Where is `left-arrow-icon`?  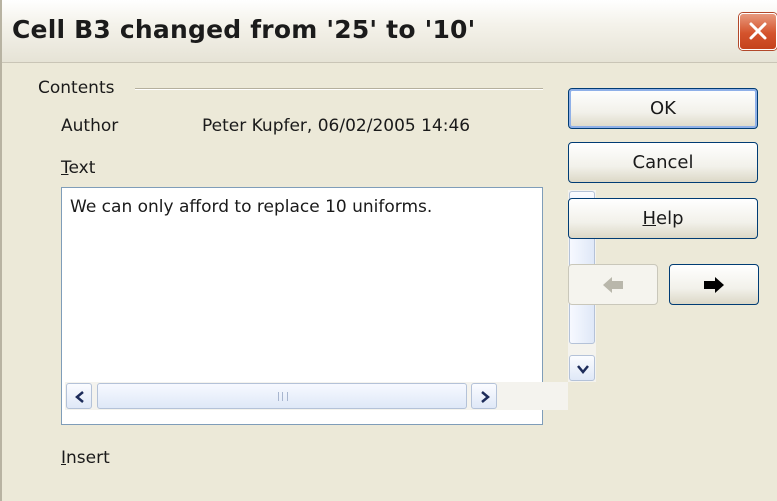 left-arrow-icon is located at coordinates (613, 285).